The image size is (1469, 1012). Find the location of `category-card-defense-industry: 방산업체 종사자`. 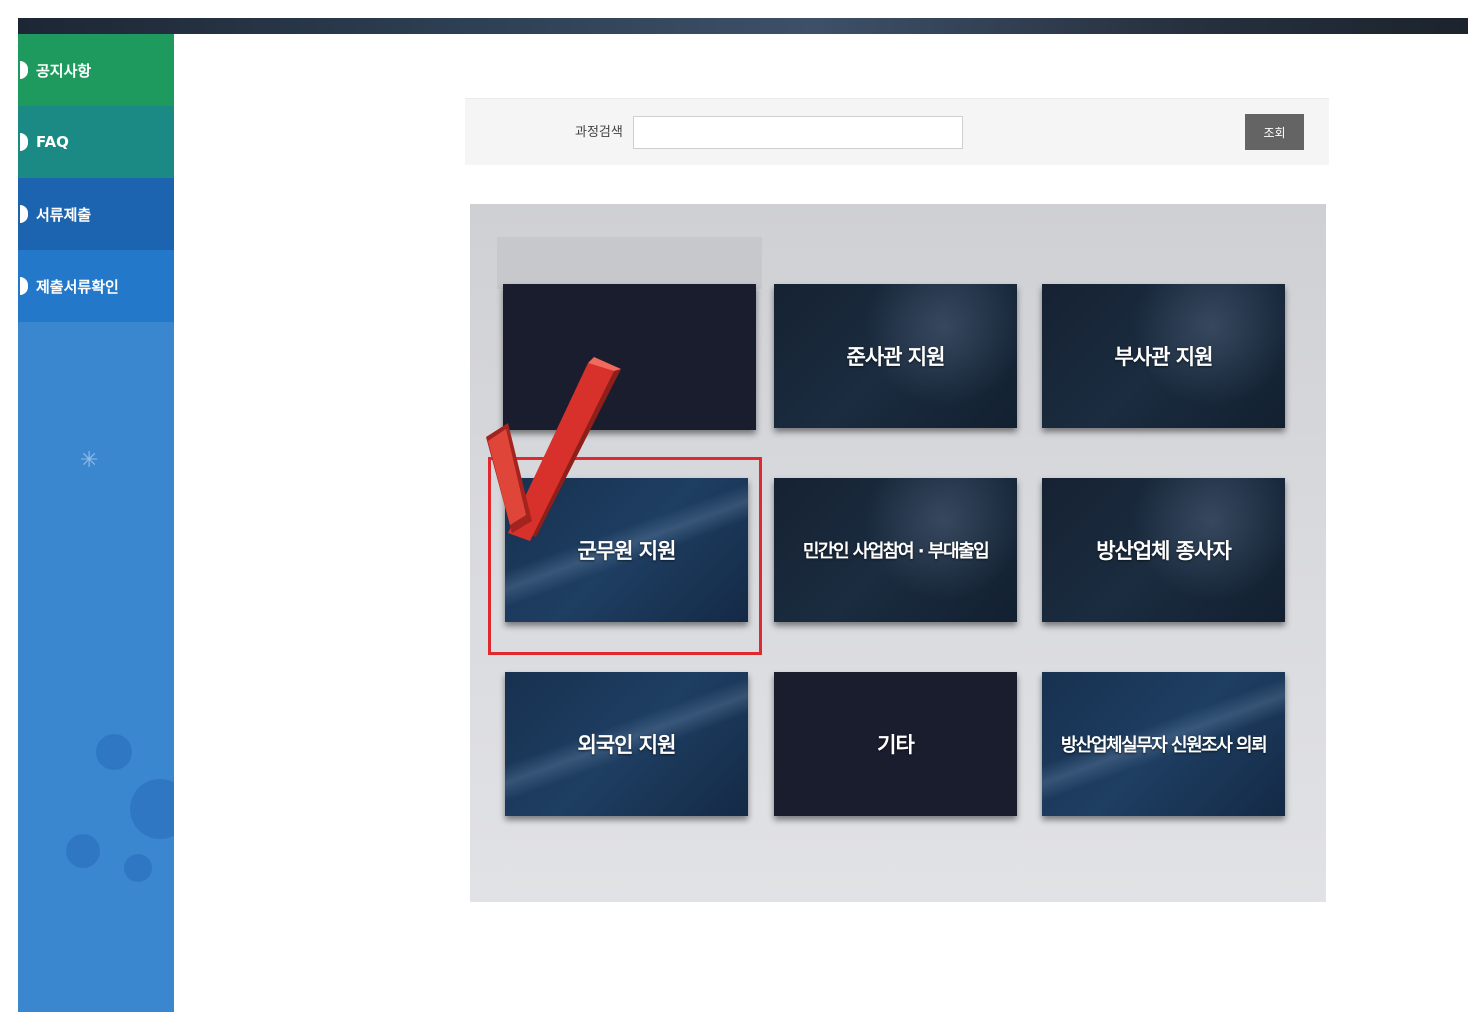

category-card-defense-industry: 방산업체 종사자 is located at coordinates (1163, 550).